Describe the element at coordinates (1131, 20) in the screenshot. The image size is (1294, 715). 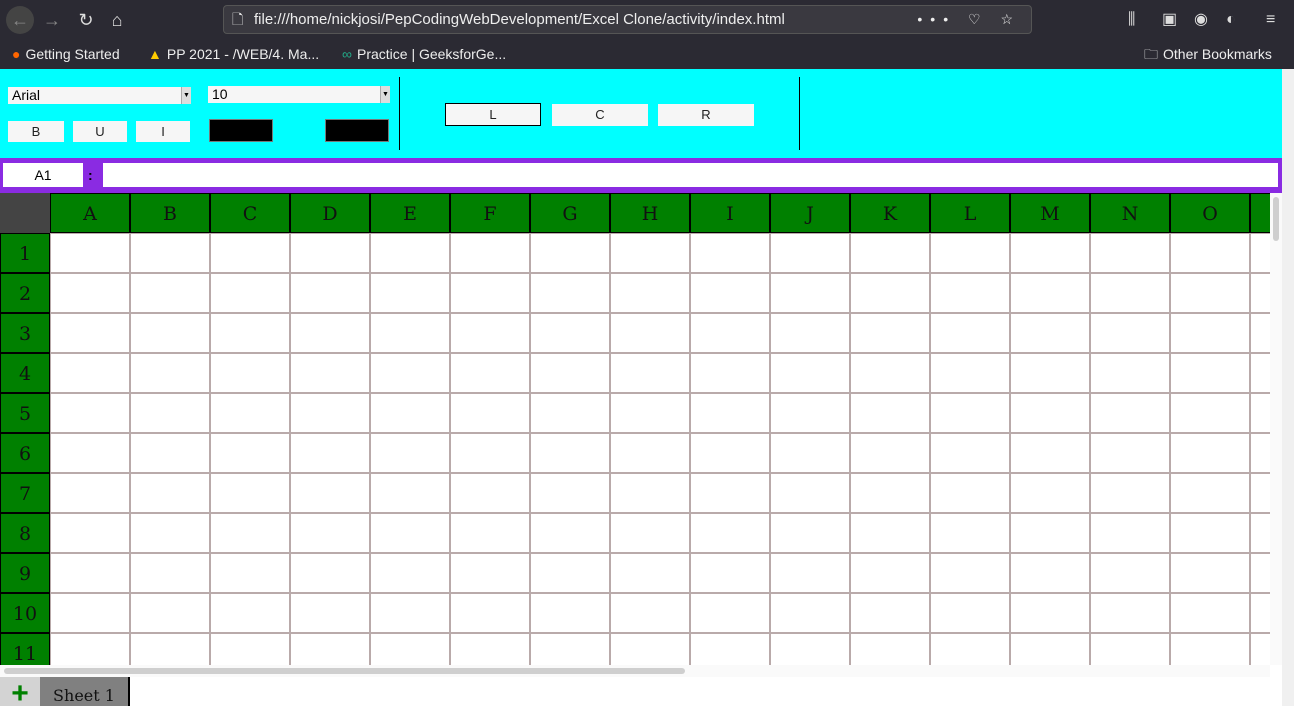
I see `library-icon: ⫼` at that location.